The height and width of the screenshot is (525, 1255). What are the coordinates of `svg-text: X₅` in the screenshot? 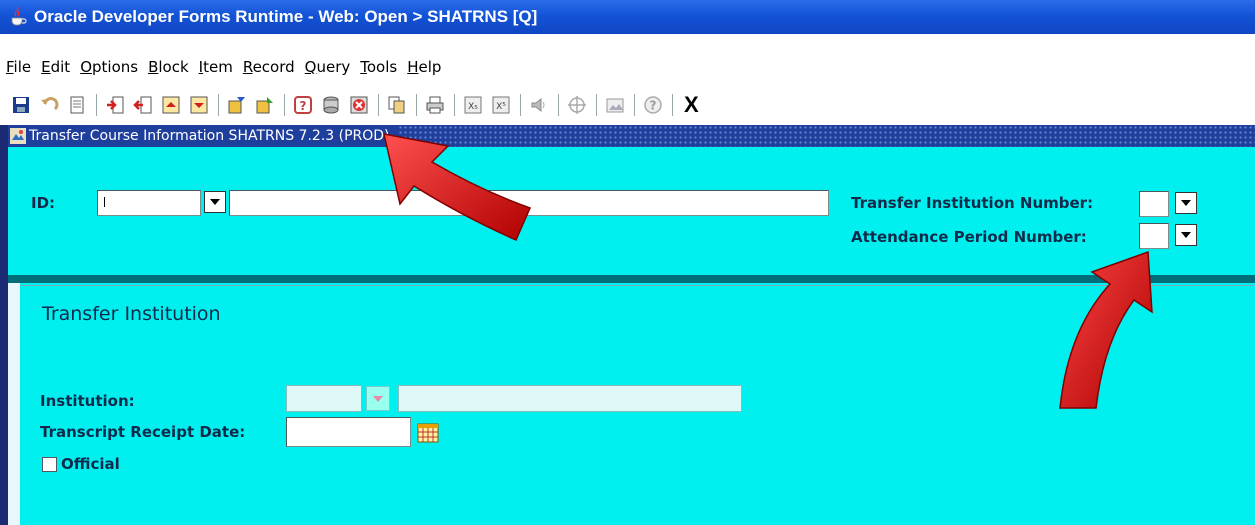 It's located at (473, 107).